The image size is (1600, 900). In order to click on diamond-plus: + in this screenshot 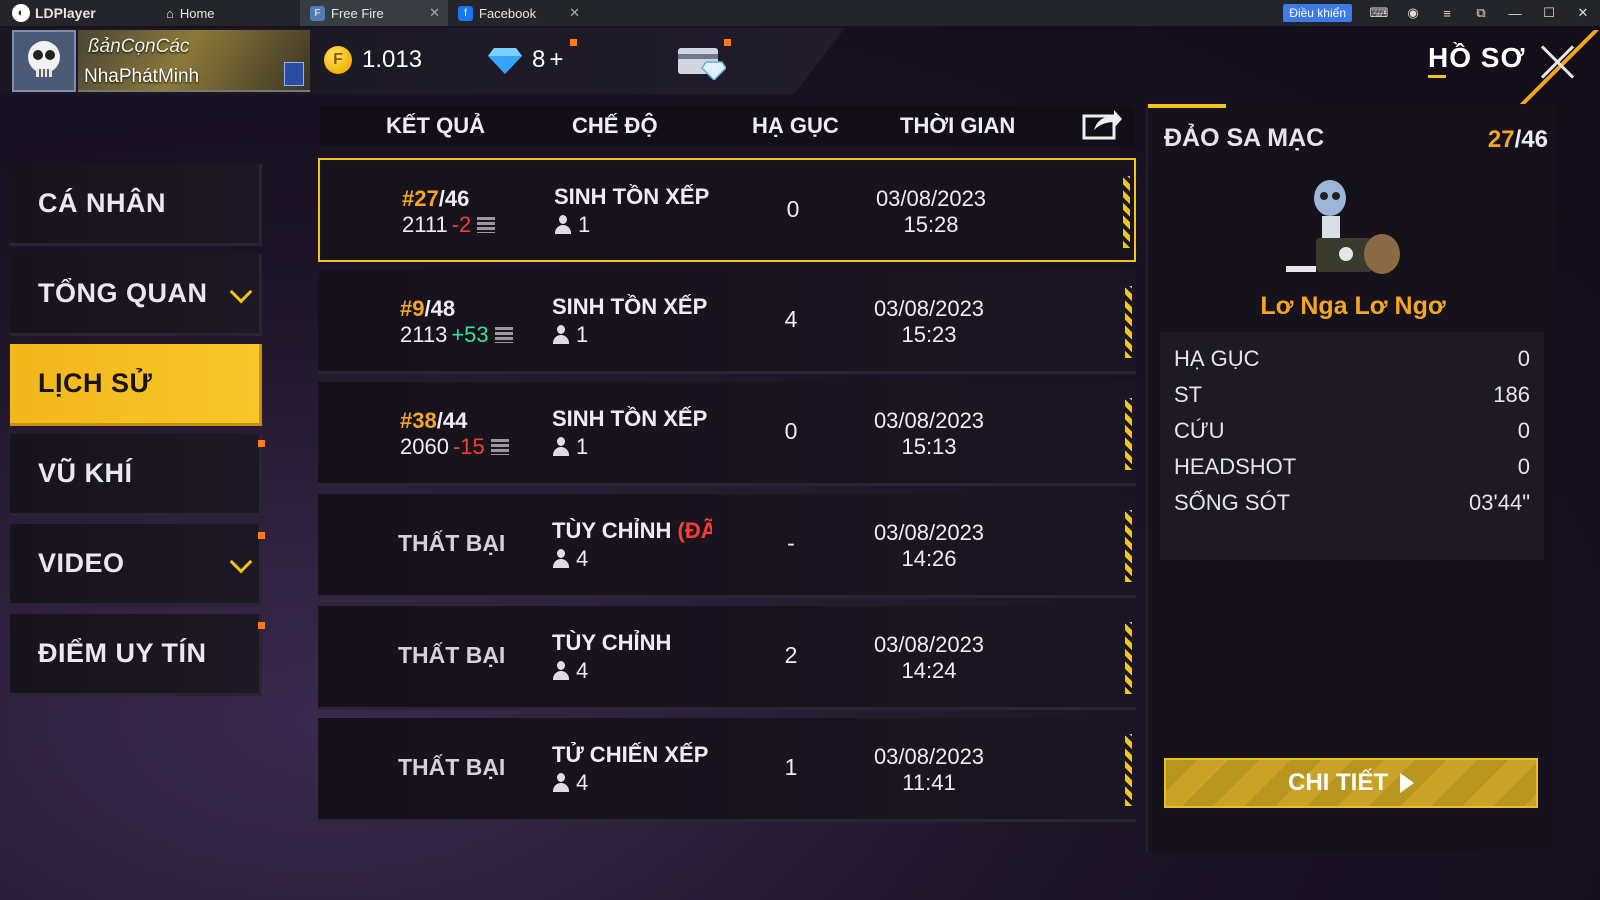, I will do `click(556, 59)`.